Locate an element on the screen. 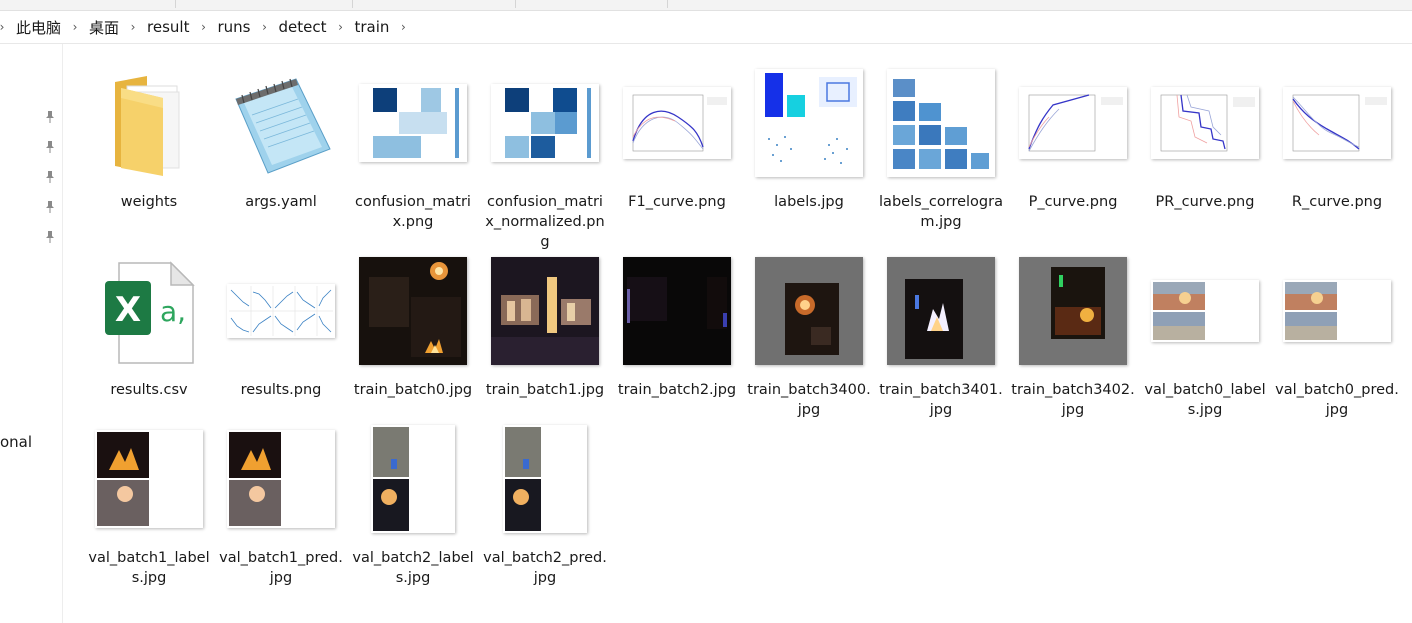 The height and width of the screenshot is (623, 1412). file-name: val_batch2_pred.jpg is located at coordinates (545, 568).